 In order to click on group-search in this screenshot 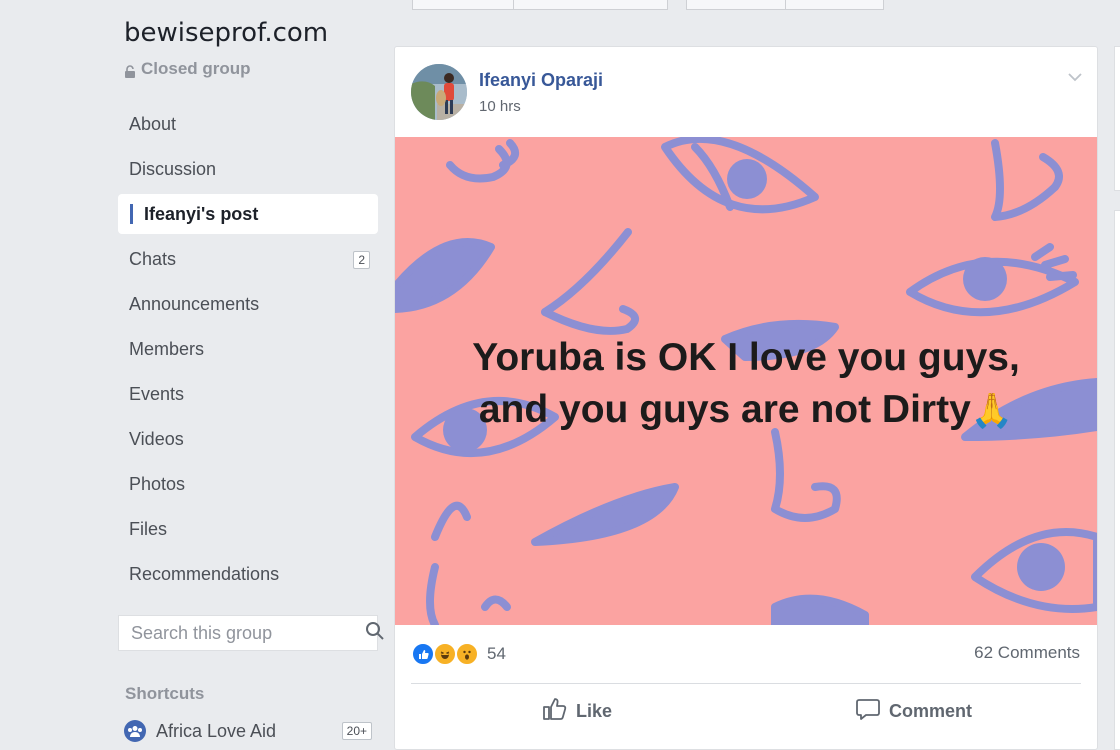, I will do `click(251, 633)`.